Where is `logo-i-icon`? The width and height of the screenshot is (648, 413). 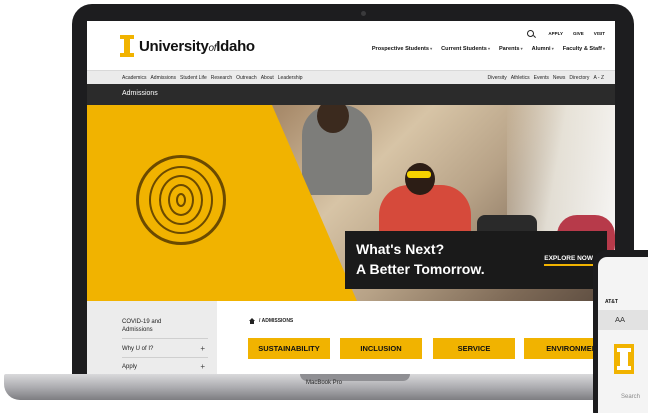 logo-i-icon is located at coordinates (127, 46).